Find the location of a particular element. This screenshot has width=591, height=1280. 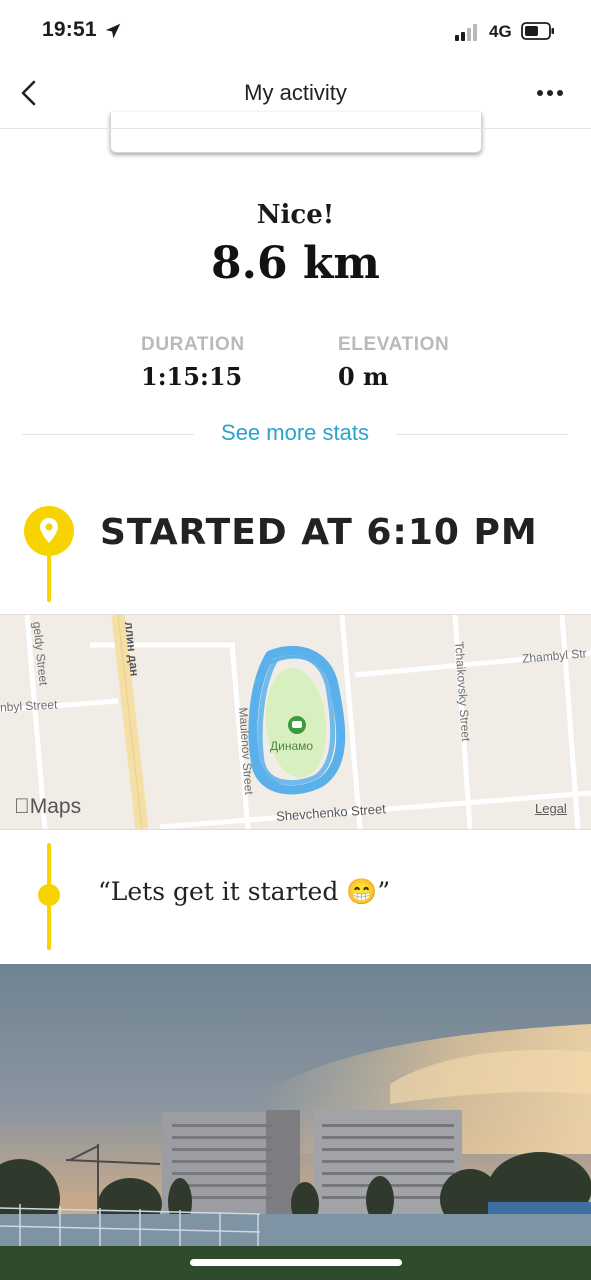

legal-link: Legal is located at coordinates (551, 808).